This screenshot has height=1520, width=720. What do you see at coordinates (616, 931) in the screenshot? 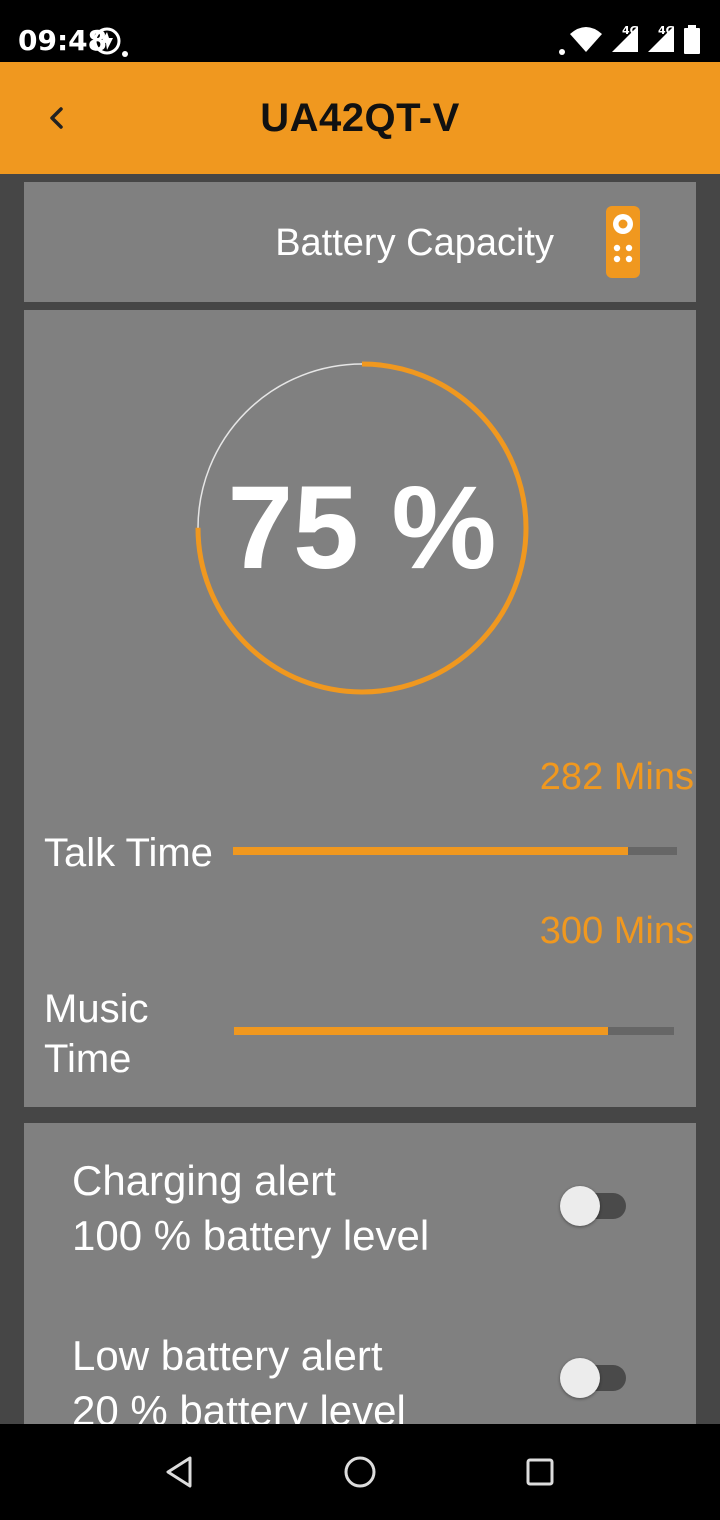
I see `music-time-value: 300 Mins` at bounding box center [616, 931].